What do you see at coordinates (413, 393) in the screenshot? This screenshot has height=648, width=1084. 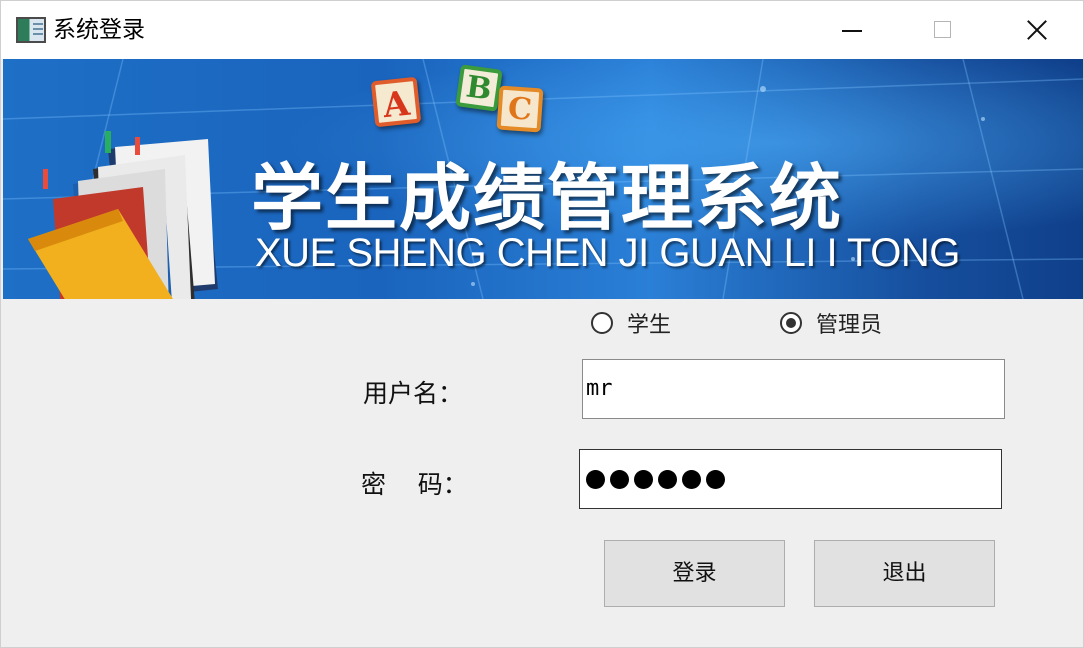 I see `username-label: 用户名：` at bounding box center [413, 393].